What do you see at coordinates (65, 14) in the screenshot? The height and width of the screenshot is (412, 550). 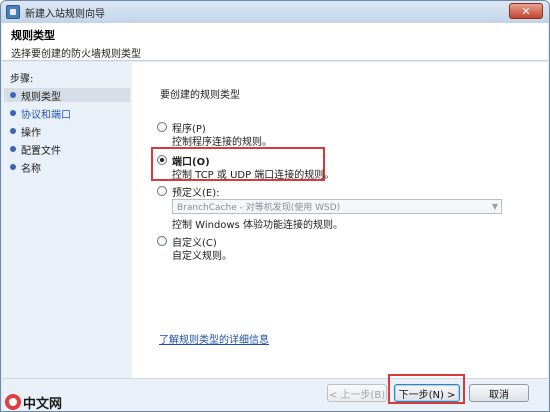 I see `window-title: 新建入站规则向导` at bounding box center [65, 14].